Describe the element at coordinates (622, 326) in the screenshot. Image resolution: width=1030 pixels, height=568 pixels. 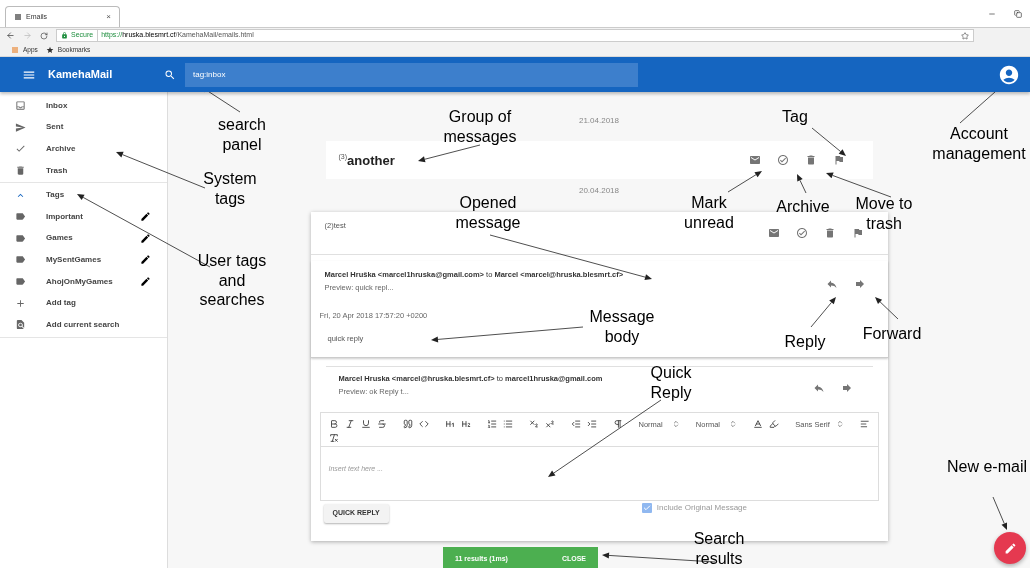
I see `annotation-label: Message body` at that location.